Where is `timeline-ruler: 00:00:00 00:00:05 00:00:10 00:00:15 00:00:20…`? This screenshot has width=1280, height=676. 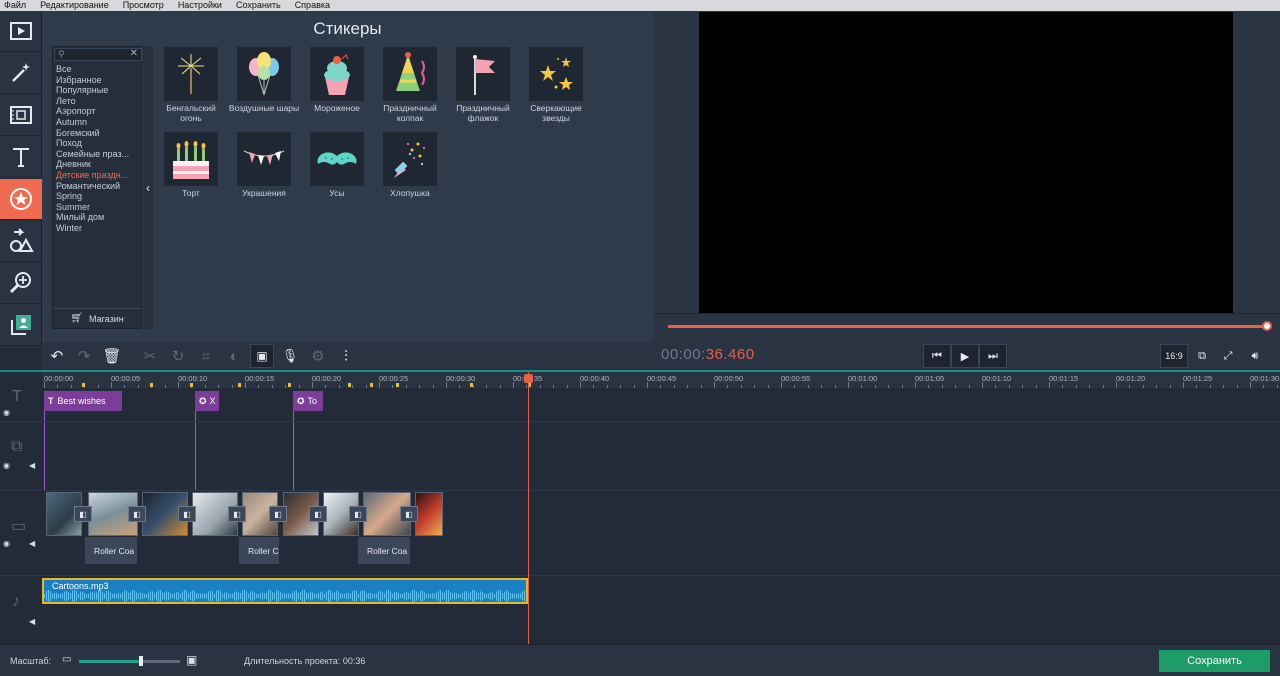
timeline-ruler: 00:00:00 00:00:05 00:00:10 00:00:15 00:00:20… is located at coordinates (661, 380).